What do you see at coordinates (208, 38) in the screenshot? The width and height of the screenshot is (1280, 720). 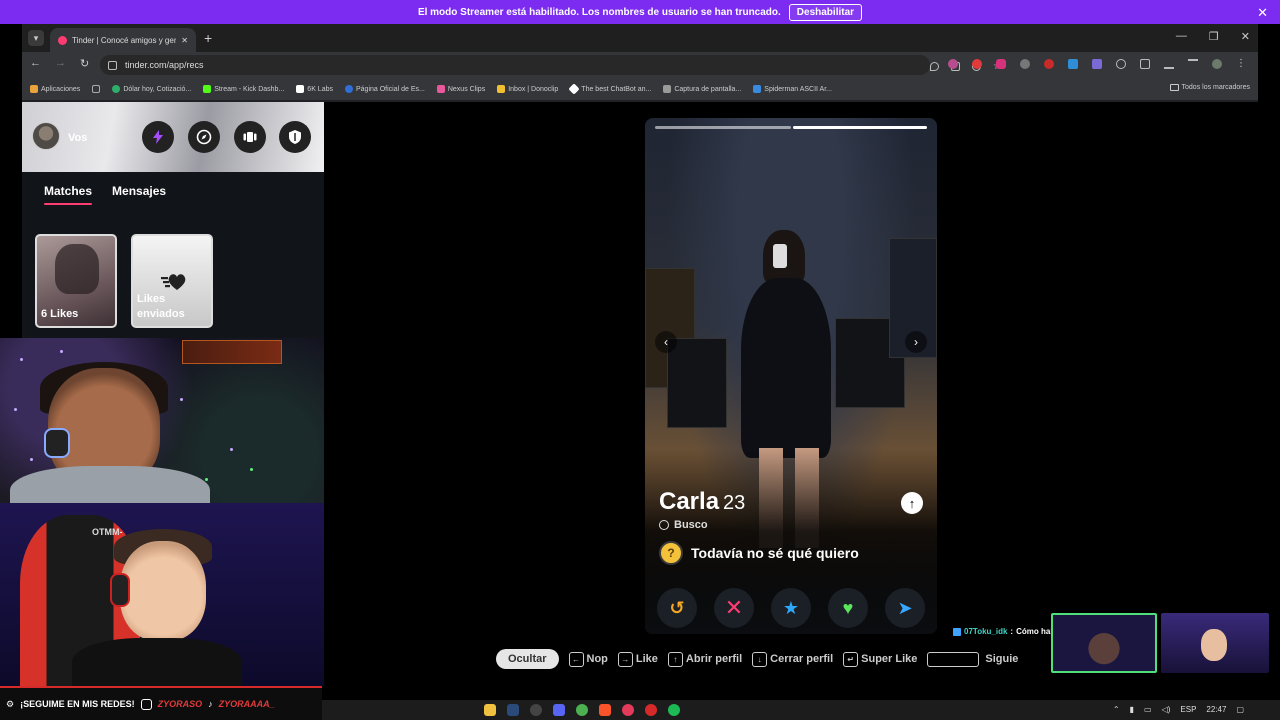 I see `new-tab-icon: +` at bounding box center [208, 38].